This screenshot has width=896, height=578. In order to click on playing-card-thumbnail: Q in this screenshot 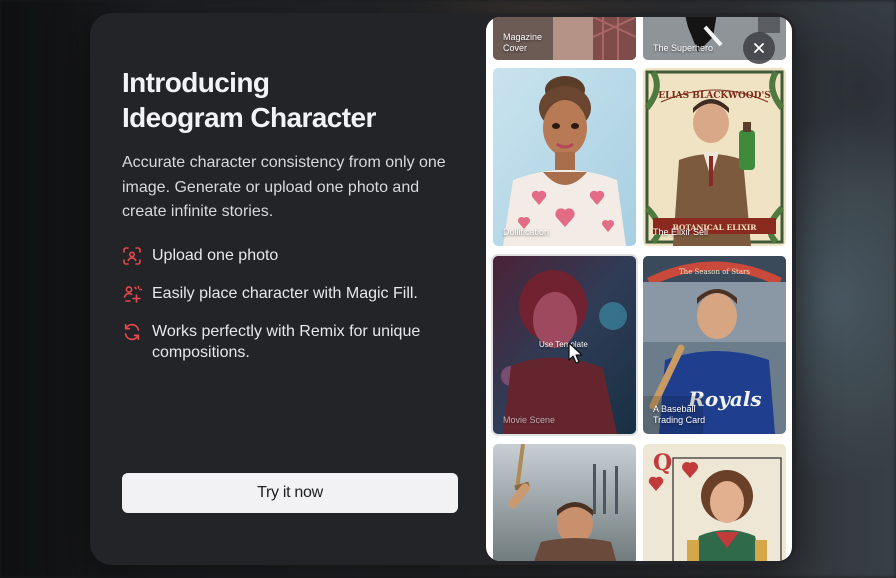, I will do `click(714, 502)`.